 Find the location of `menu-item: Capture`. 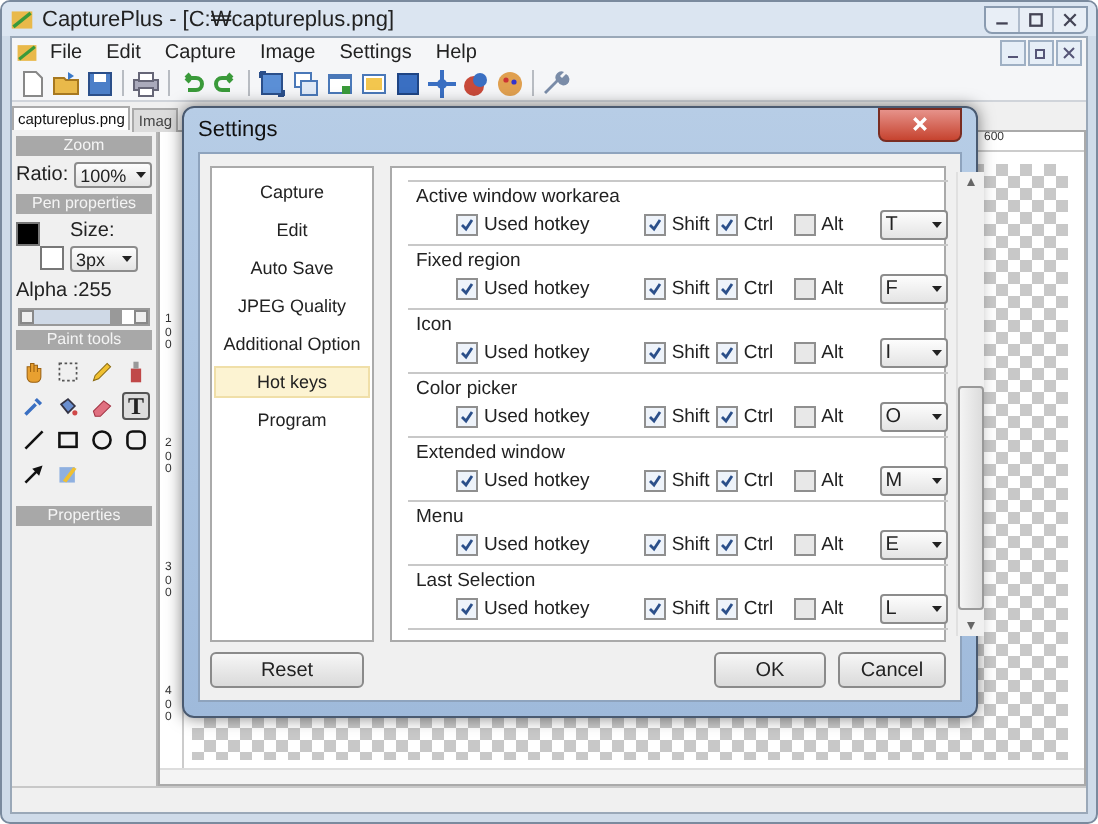

menu-item: Capture is located at coordinates (200, 52).